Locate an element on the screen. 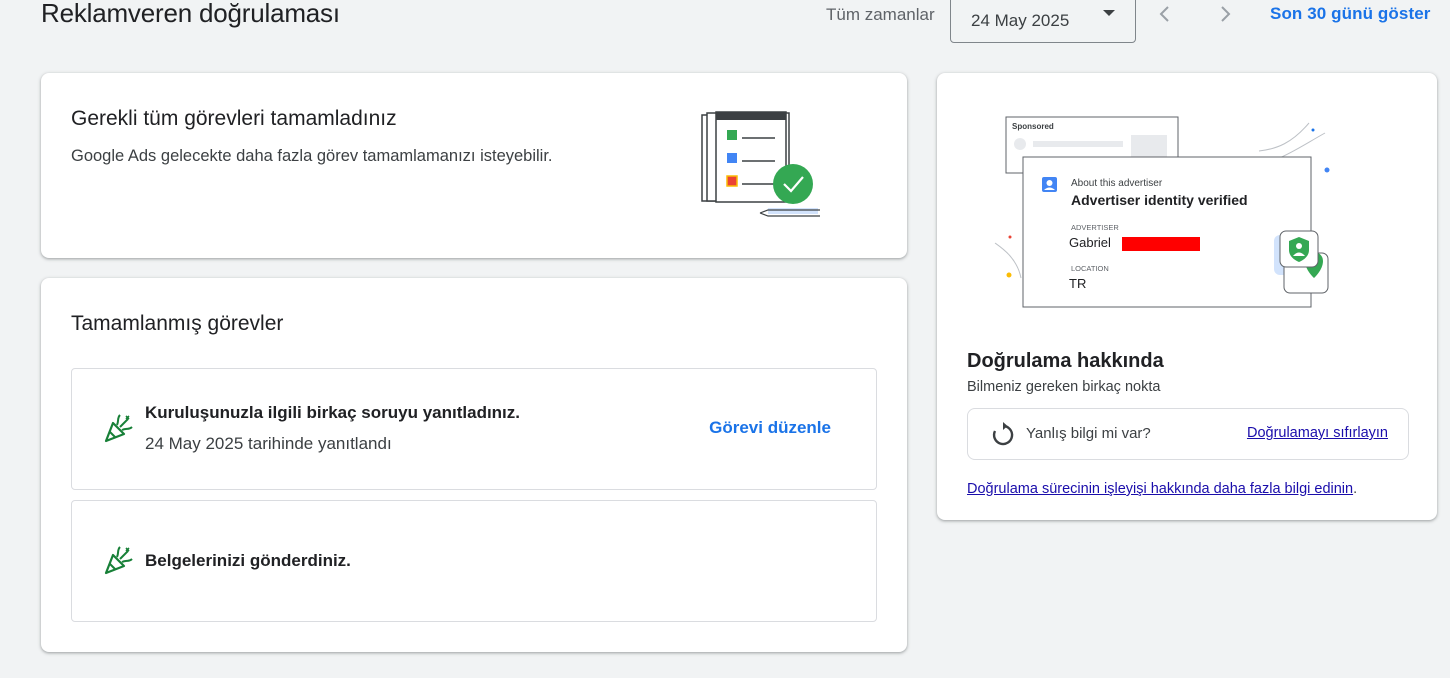 The height and width of the screenshot is (678, 1450). date-range-label: Tüm zamanlar is located at coordinates (880, 14).